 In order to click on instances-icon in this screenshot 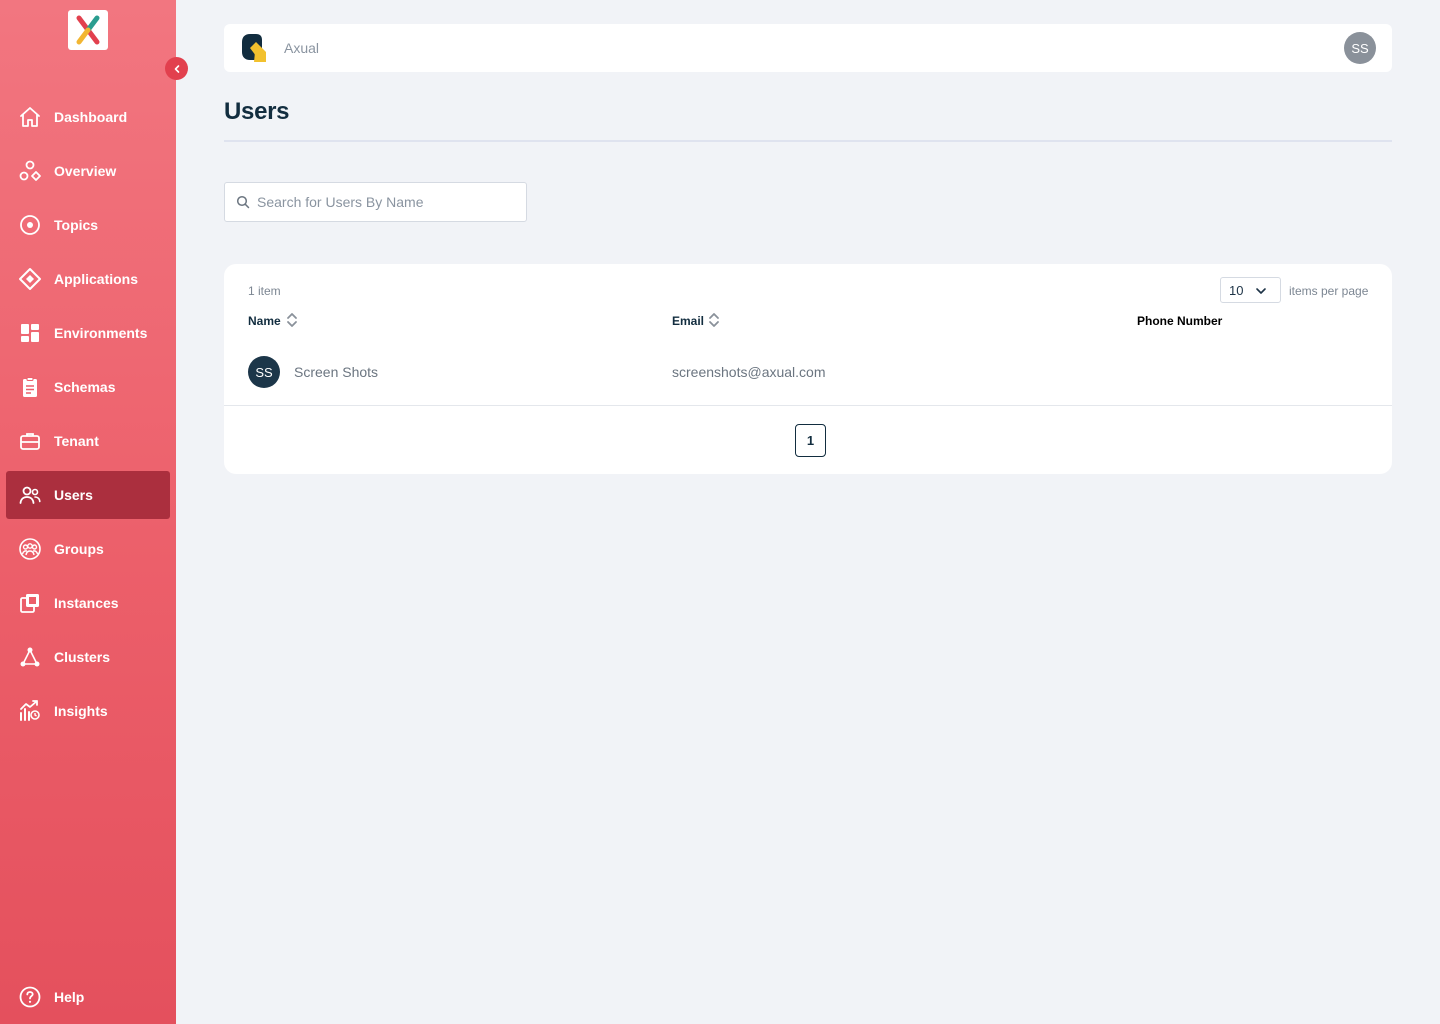, I will do `click(29, 603)`.